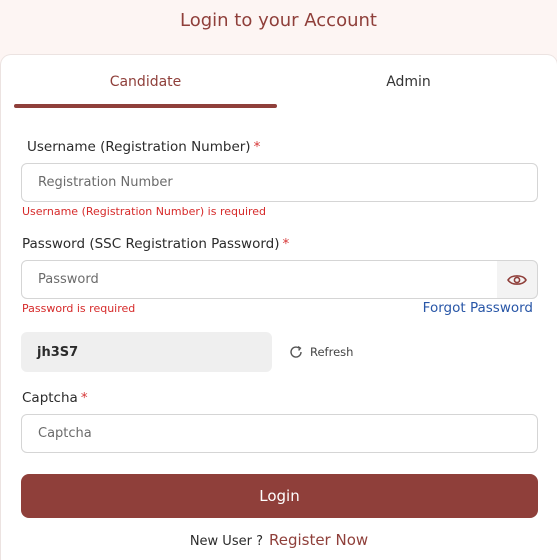 The height and width of the screenshot is (560, 557). Describe the element at coordinates (84, 398) in the screenshot. I see `captcha-required-mark: *` at that location.